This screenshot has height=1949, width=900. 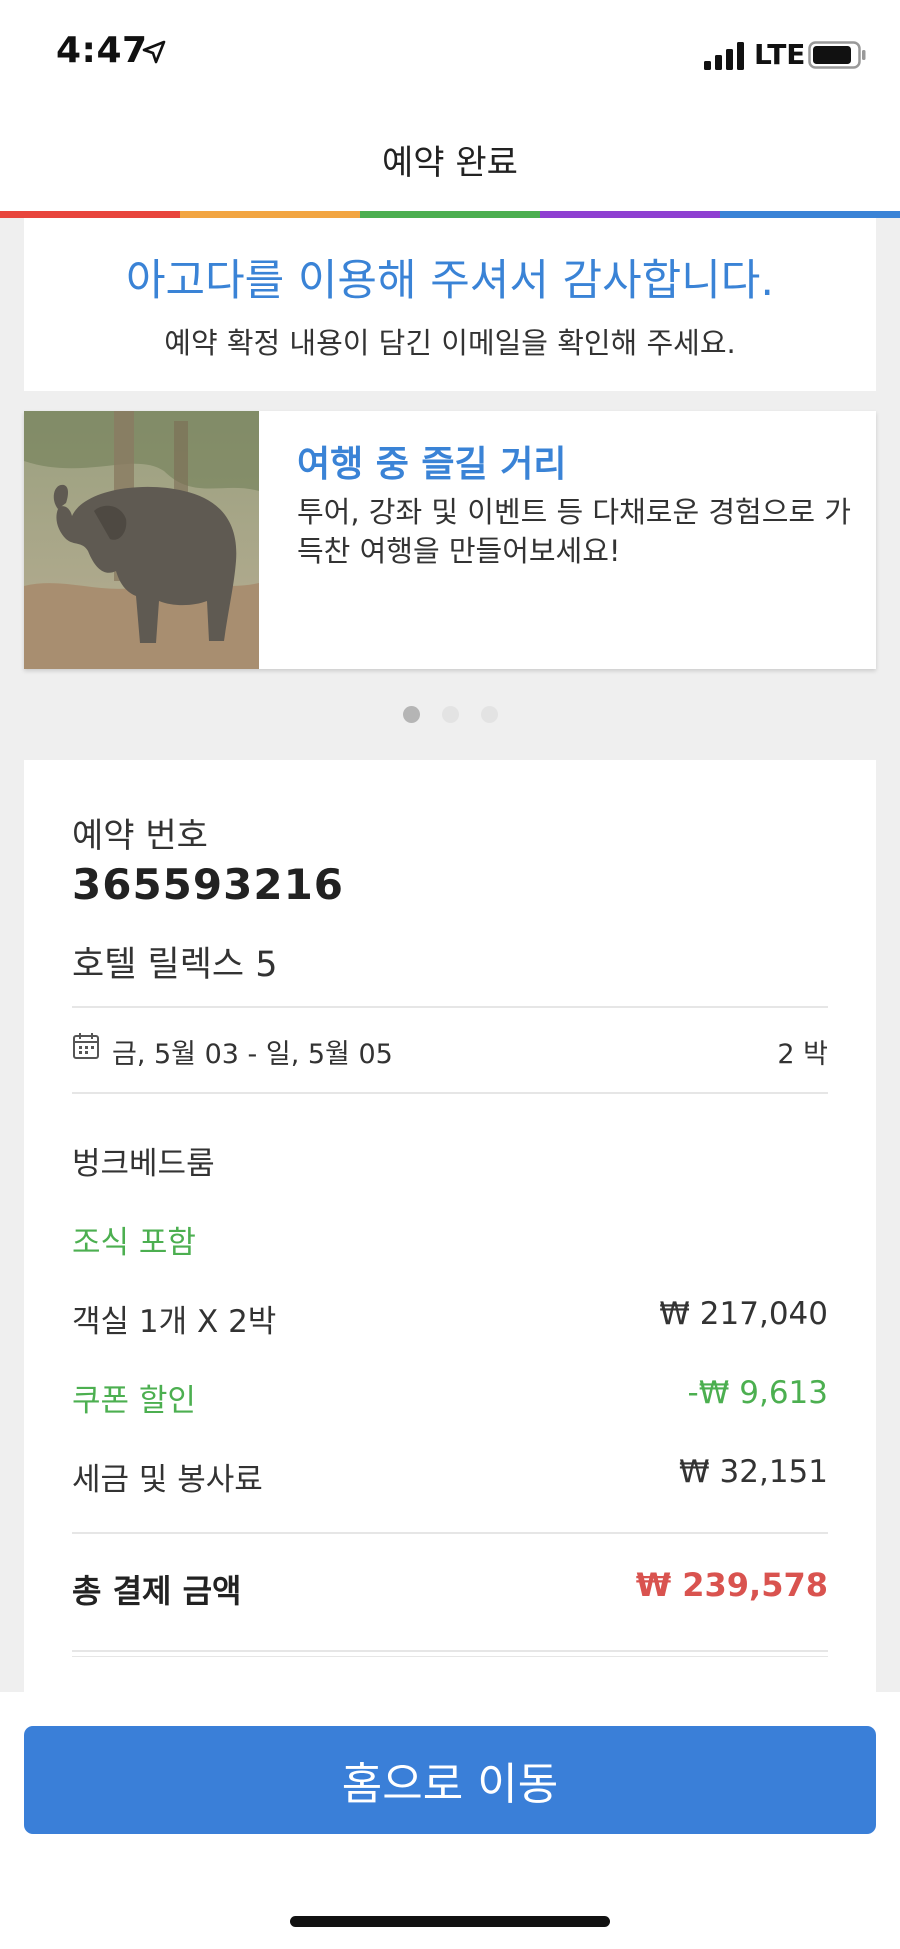 What do you see at coordinates (134, 1401) in the screenshot?
I see `coupon-label: 쿠폰 할인` at bounding box center [134, 1401].